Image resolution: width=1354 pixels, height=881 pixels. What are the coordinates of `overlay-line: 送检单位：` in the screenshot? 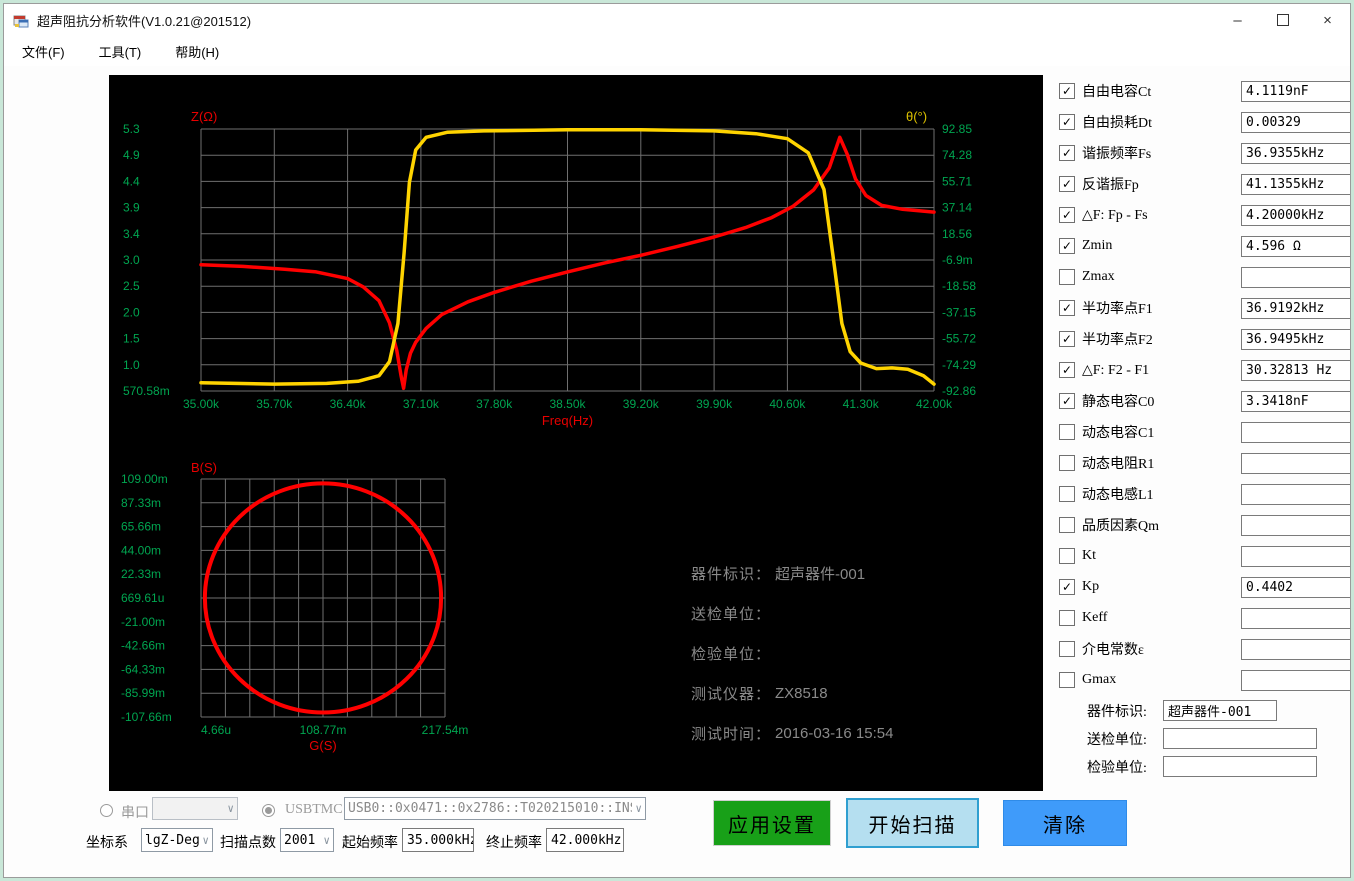 It's located at (792, 613).